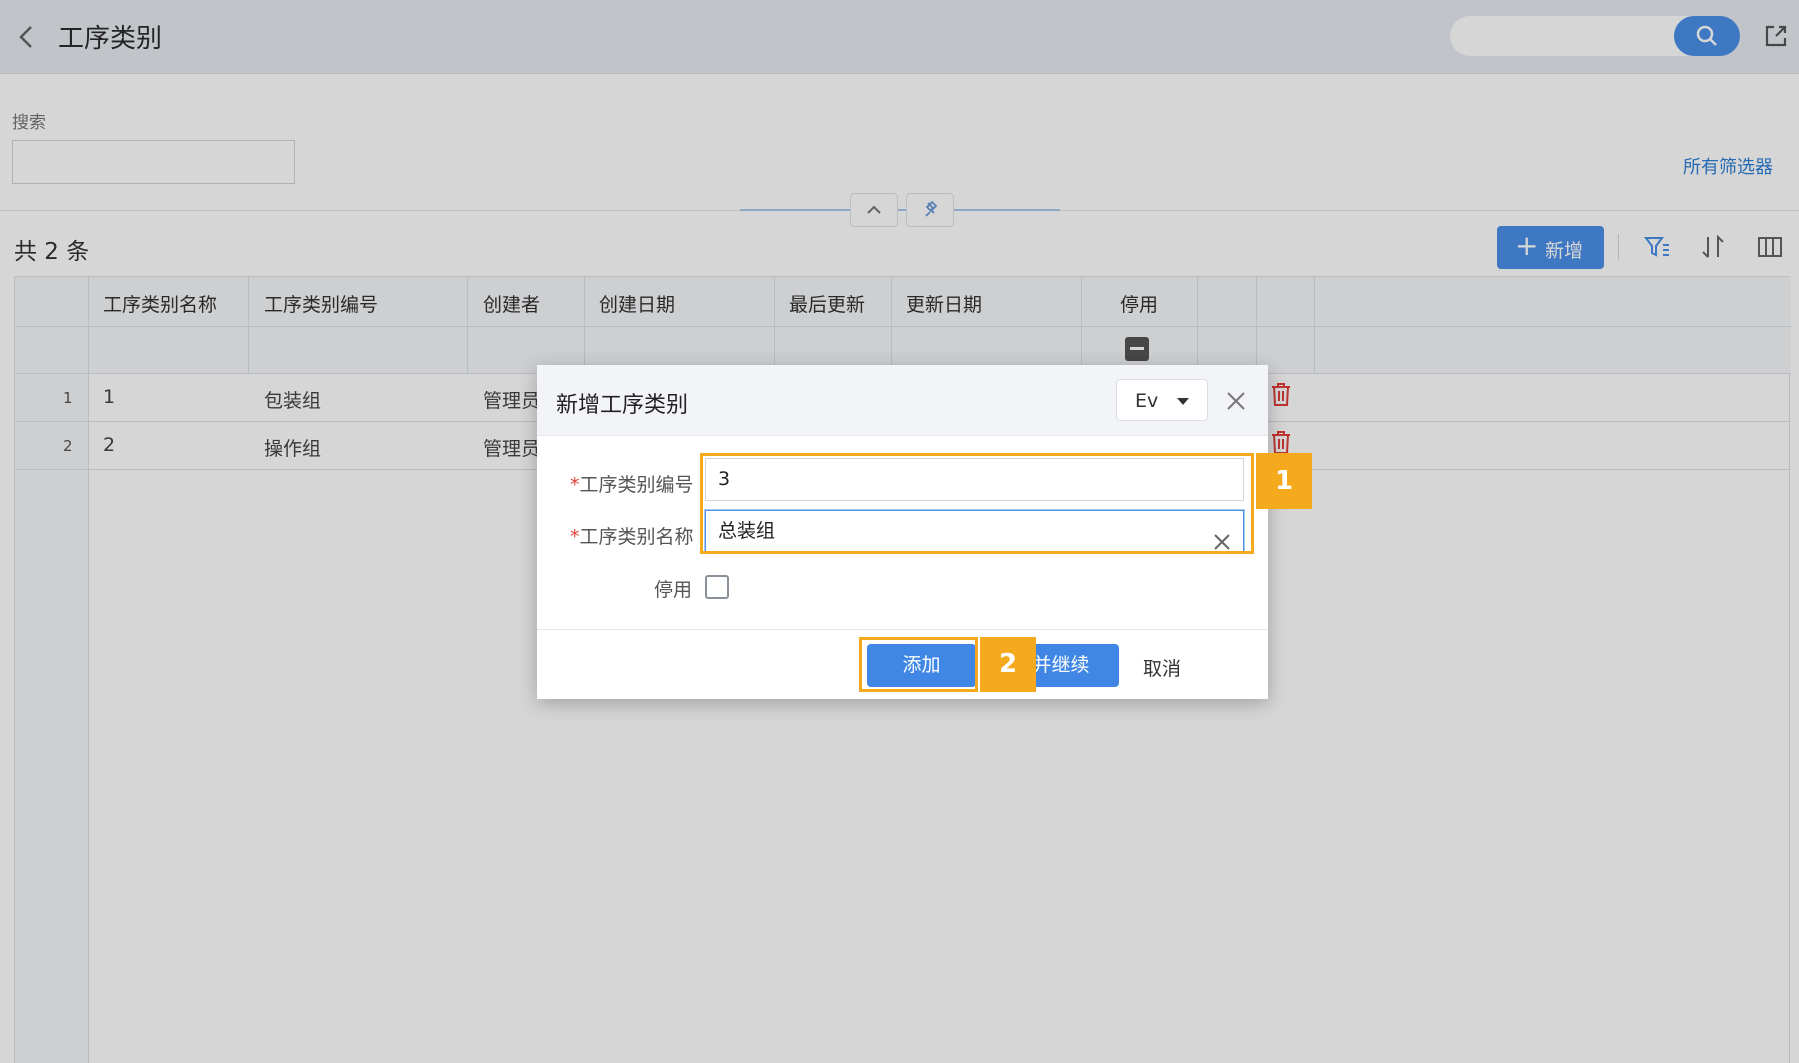 The height and width of the screenshot is (1063, 1799). Describe the element at coordinates (636, 537) in the screenshot. I see `name-label-text: 工序类别名称` at that location.